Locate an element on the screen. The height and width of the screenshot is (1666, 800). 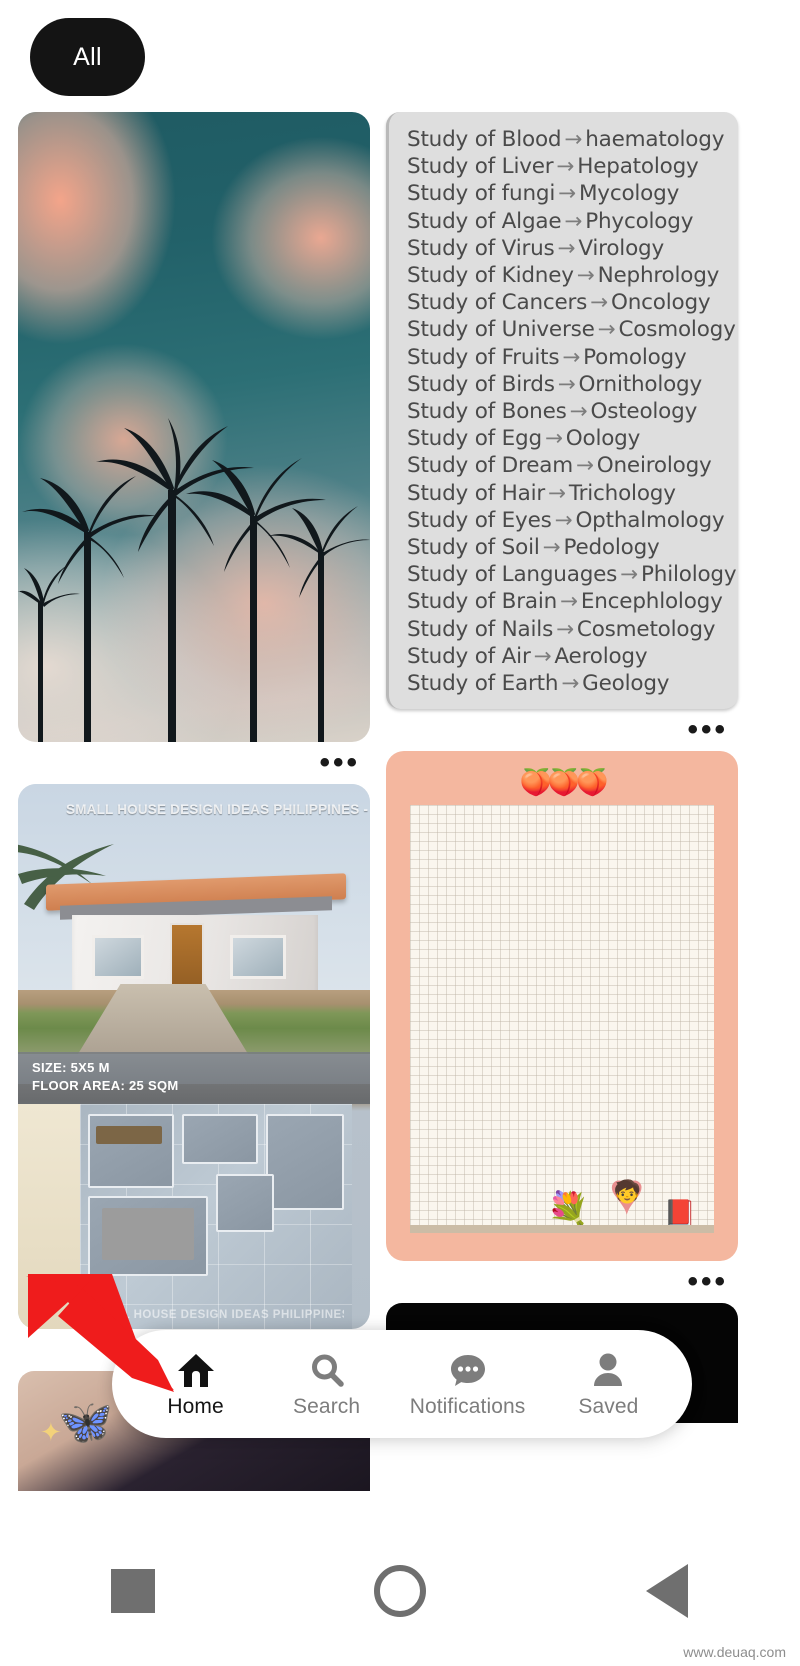
pin-image-notepad: 🍑🍑🍑 💐 ♥ 🧒 📕 is located at coordinates (562, 1006).